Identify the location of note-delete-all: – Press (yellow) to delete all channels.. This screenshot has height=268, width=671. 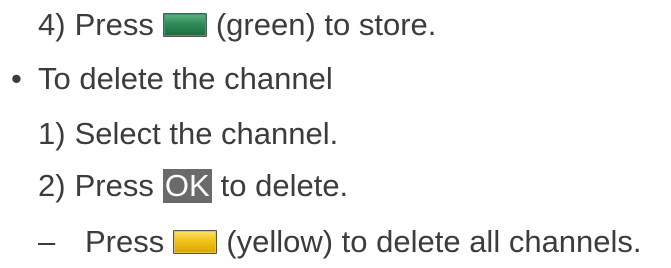
(340, 242).